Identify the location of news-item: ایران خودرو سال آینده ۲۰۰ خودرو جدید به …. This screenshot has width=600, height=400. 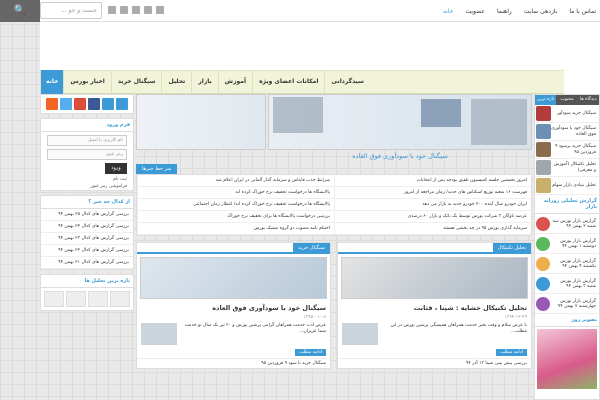
(432, 205).